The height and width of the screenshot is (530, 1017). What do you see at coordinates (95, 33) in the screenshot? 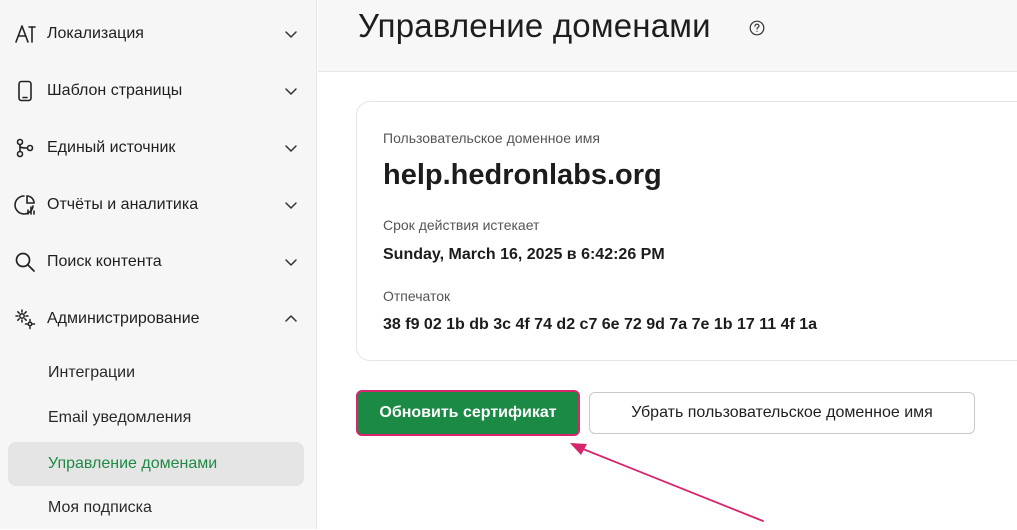
I see `sidebar-item-label: Локализация` at bounding box center [95, 33].